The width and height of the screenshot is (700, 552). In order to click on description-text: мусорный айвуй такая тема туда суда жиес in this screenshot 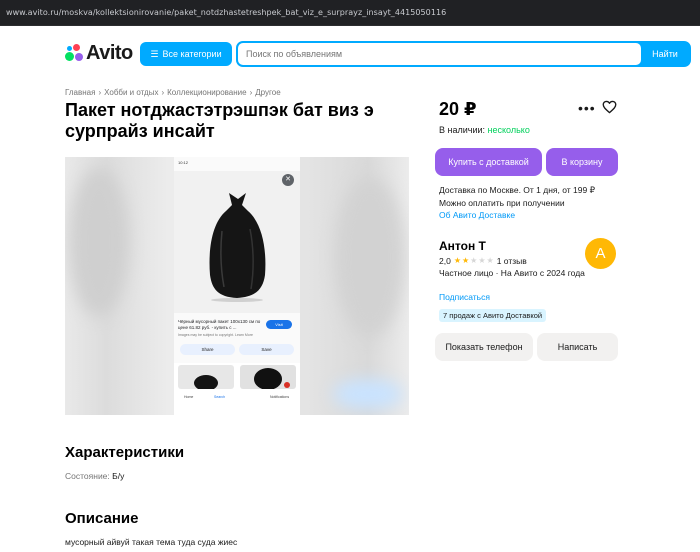, I will do `click(151, 542)`.